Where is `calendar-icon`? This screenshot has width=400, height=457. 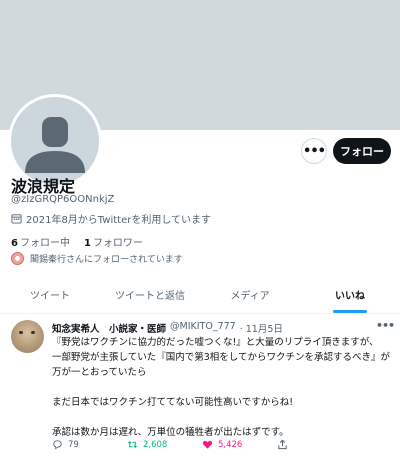
calendar-icon is located at coordinates (16, 219).